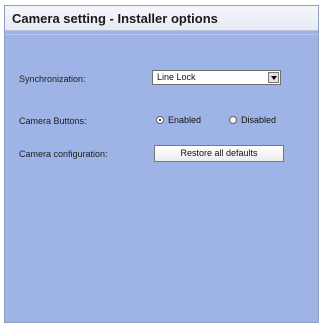 The image size is (326, 327). What do you see at coordinates (63, 154) in the screenshot?
I see `camera-configuration-label: Camera configuration:` at bounding box center [63, 154].